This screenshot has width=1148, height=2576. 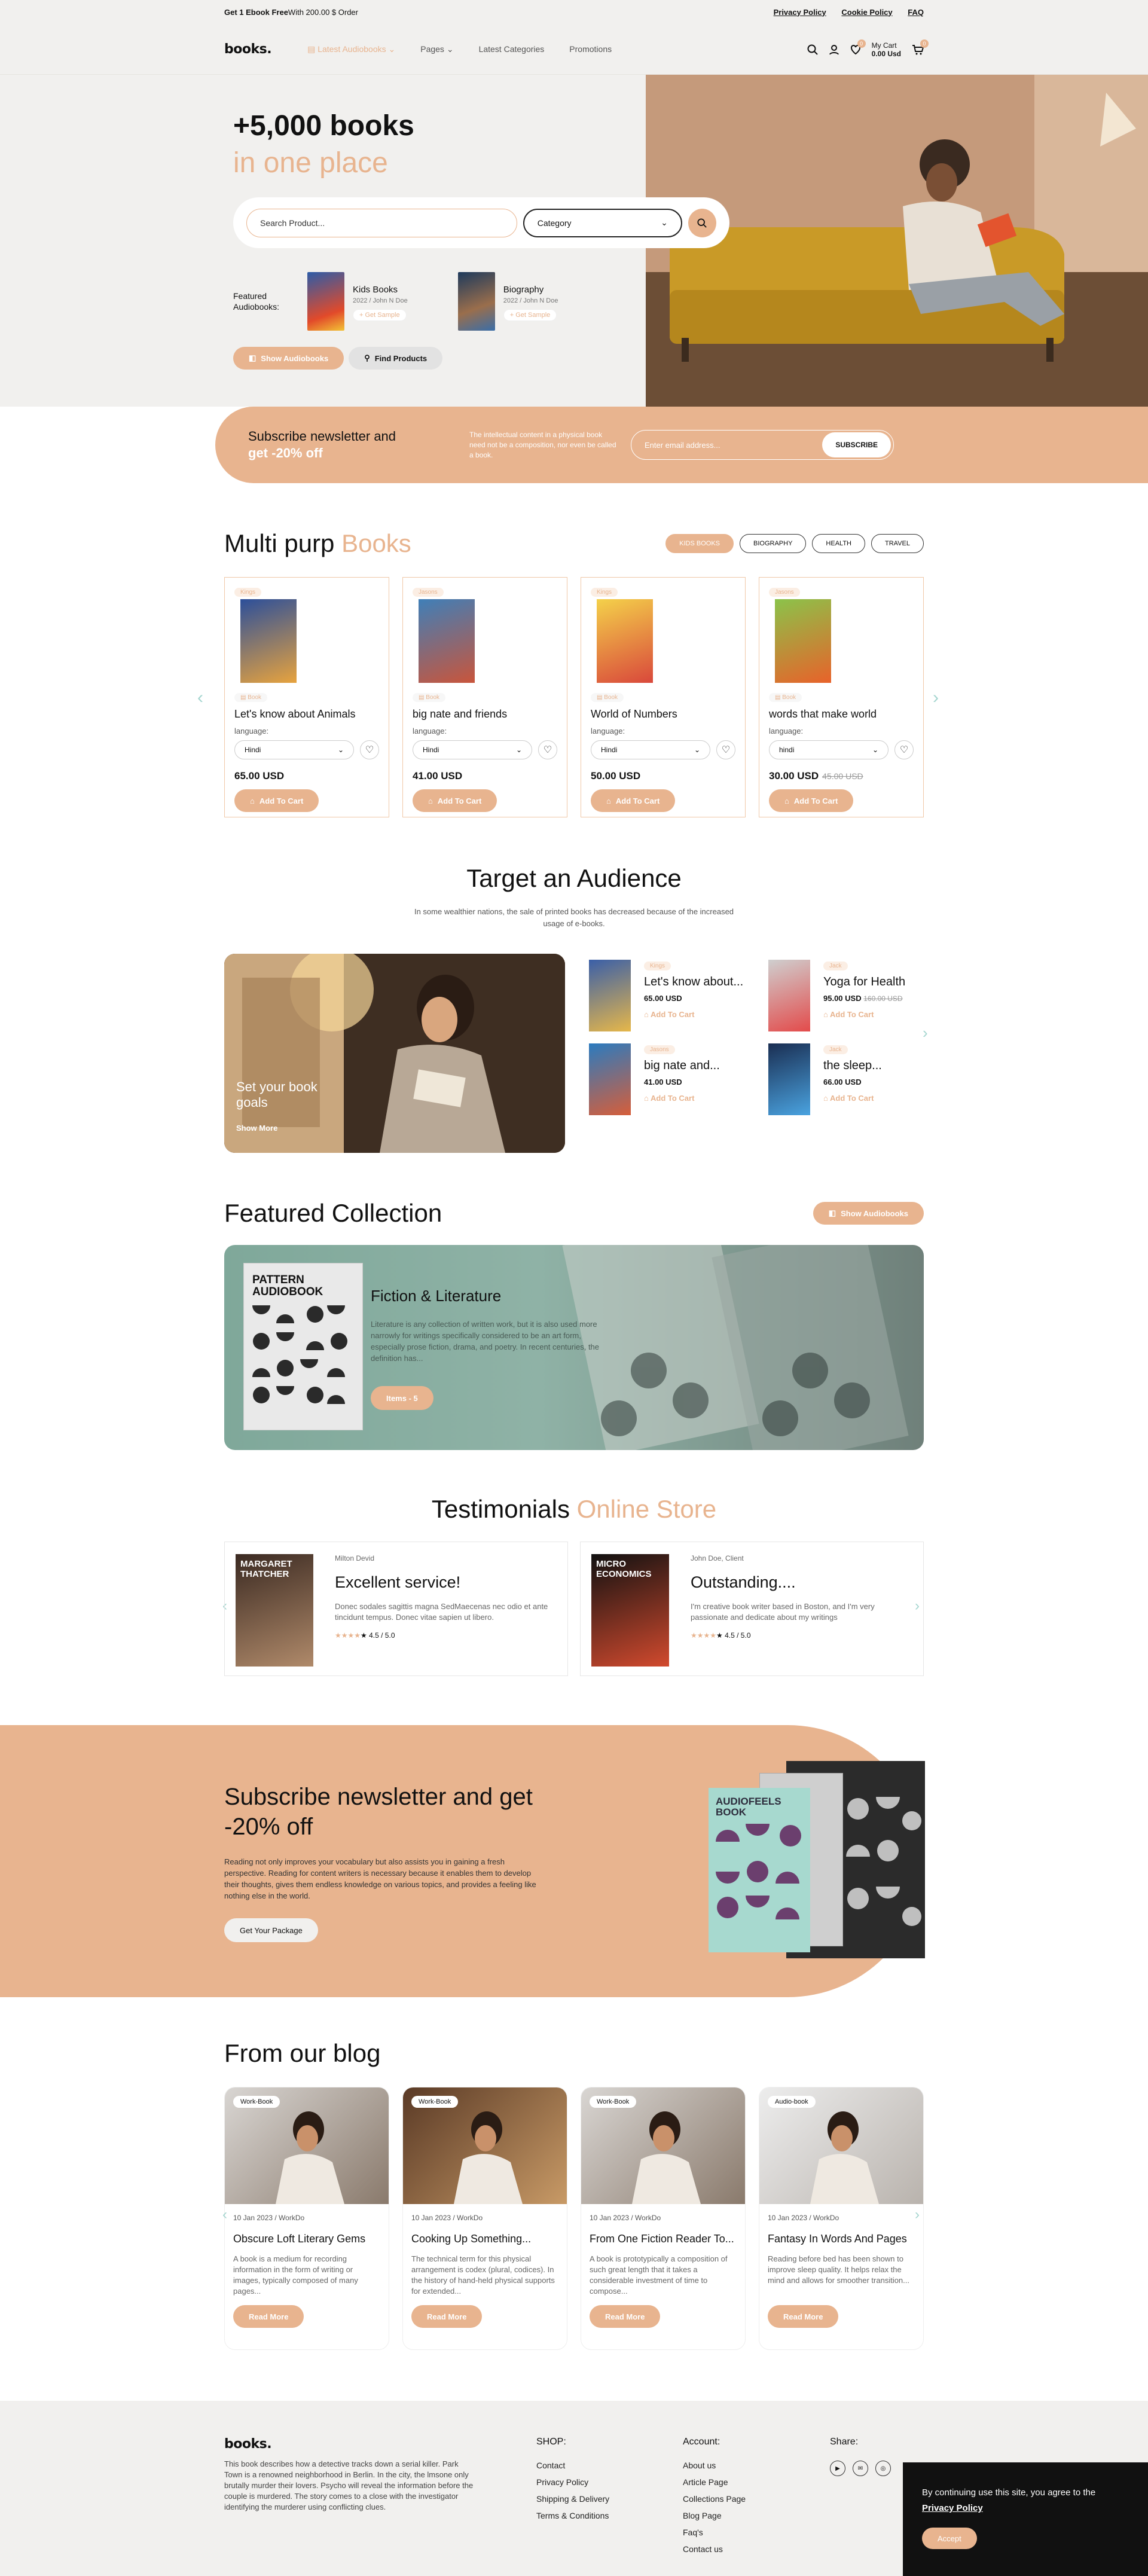 I want to click on featured-book: Biography 2022 / John N Doe + Get Sample, so click(x=507, y=301).